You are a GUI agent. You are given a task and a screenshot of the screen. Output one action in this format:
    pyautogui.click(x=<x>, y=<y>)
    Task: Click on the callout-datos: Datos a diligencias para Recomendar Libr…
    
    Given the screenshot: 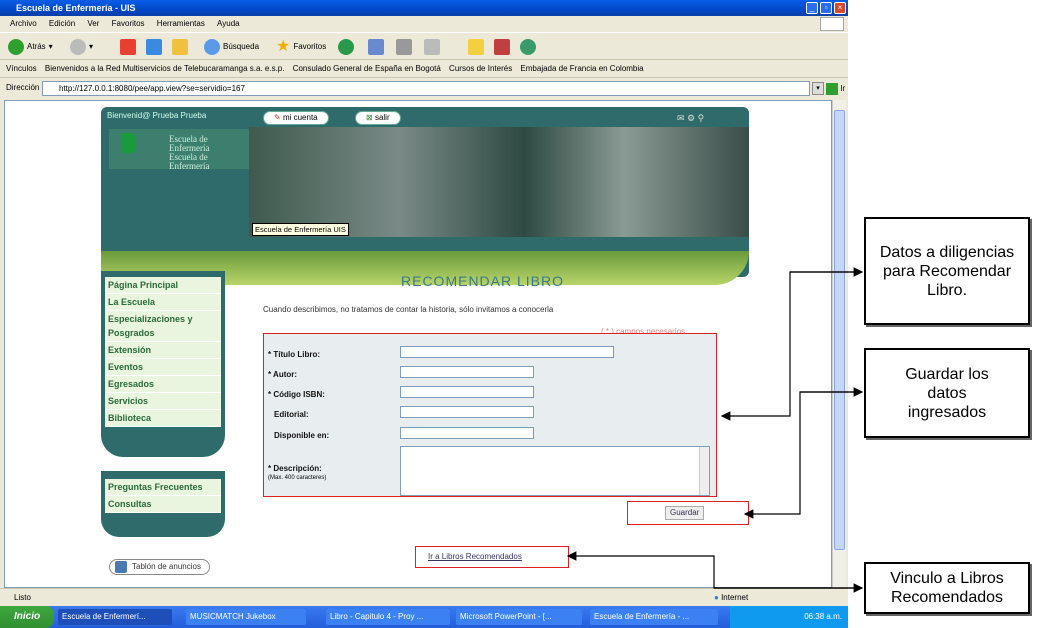 What is the action you would take?
    pyautogui.click(x=947, y=271)
    